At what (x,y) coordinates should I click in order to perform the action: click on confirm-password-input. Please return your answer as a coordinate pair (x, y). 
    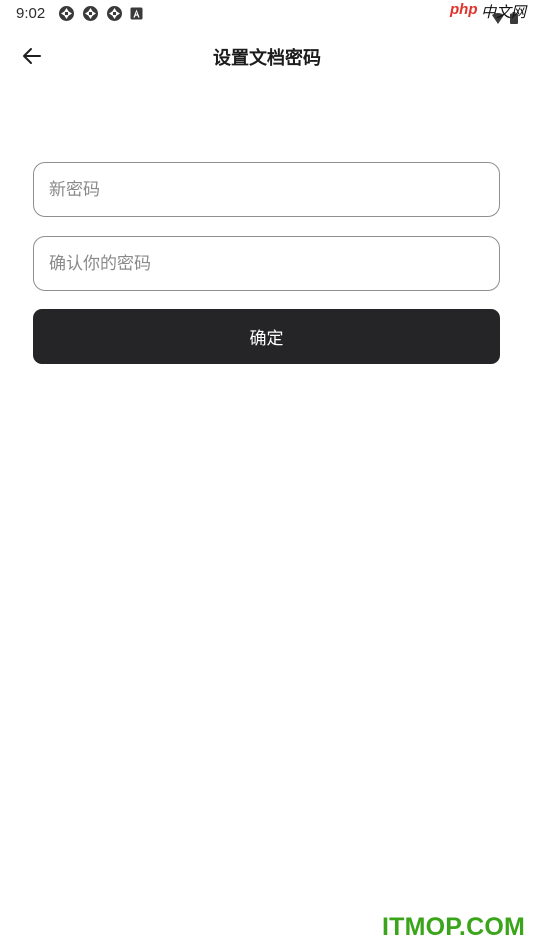
    Looking at the image, I should click on (266, 263).